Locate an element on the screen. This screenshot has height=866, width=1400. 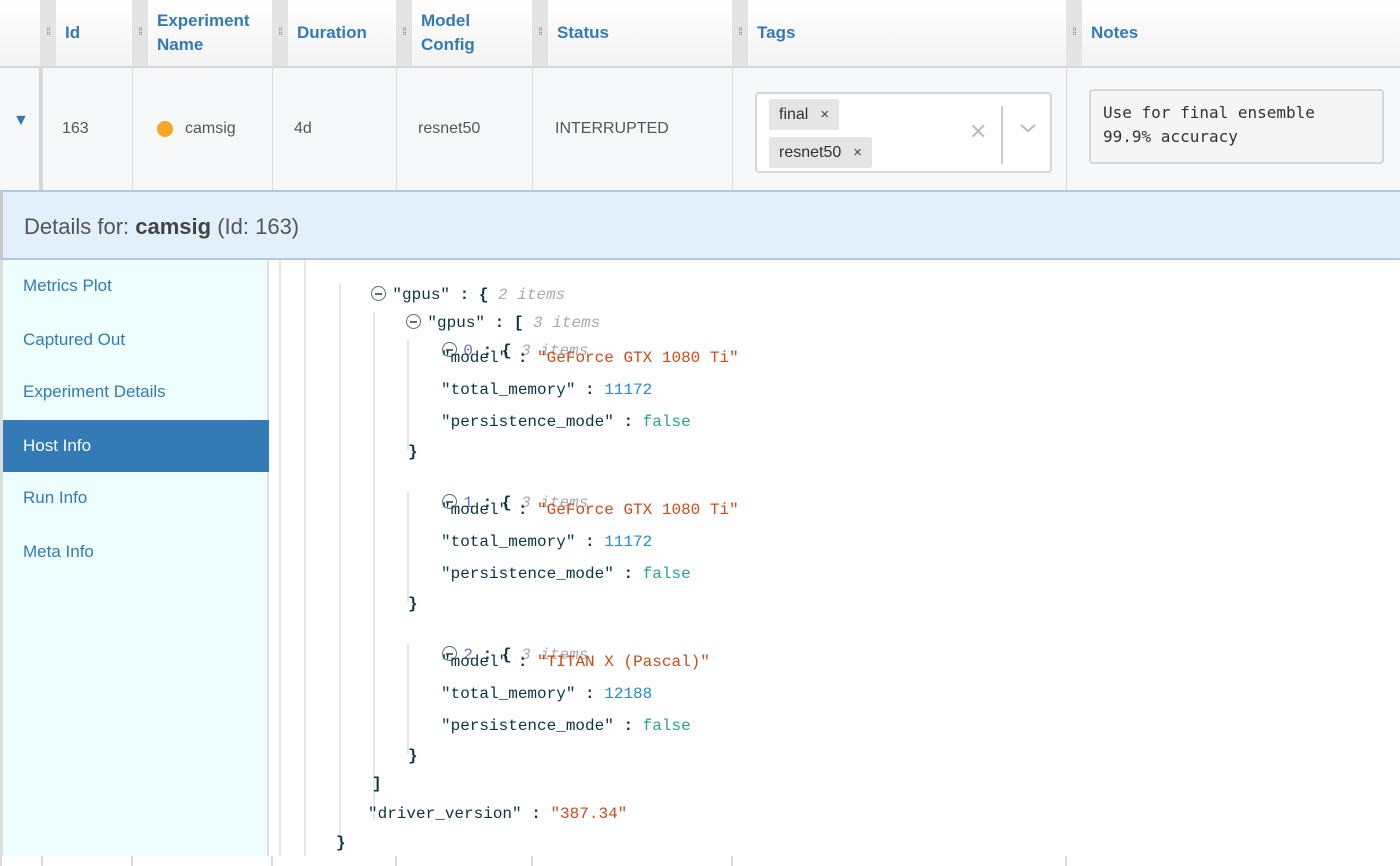
cell-status: INTERRUPTED is located at coordinates (632, 129).